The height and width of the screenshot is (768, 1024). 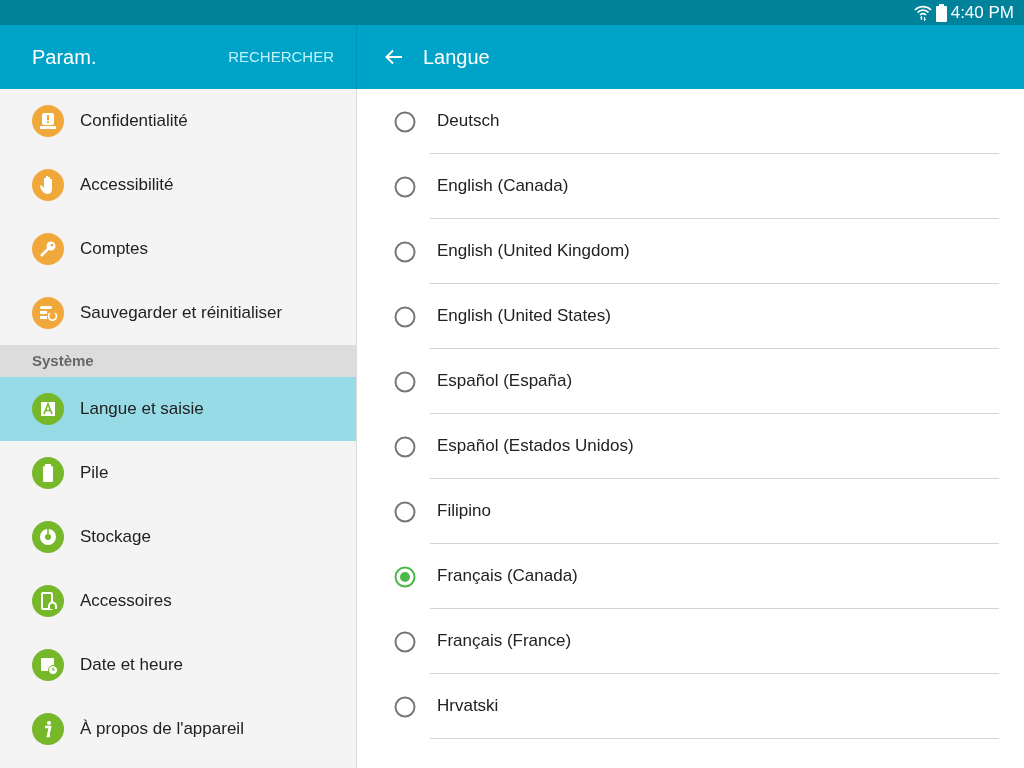 I want to click on calendar-clock-icon, so click(x=48, y=665).